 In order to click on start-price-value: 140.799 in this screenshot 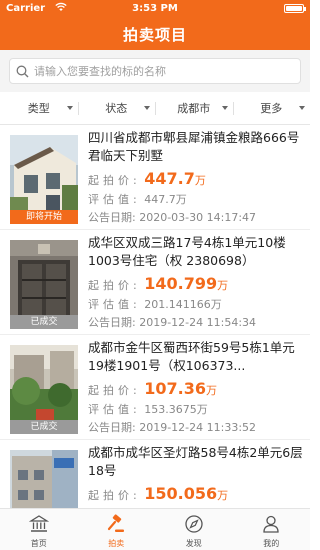, I will do `click(181, 283)`.